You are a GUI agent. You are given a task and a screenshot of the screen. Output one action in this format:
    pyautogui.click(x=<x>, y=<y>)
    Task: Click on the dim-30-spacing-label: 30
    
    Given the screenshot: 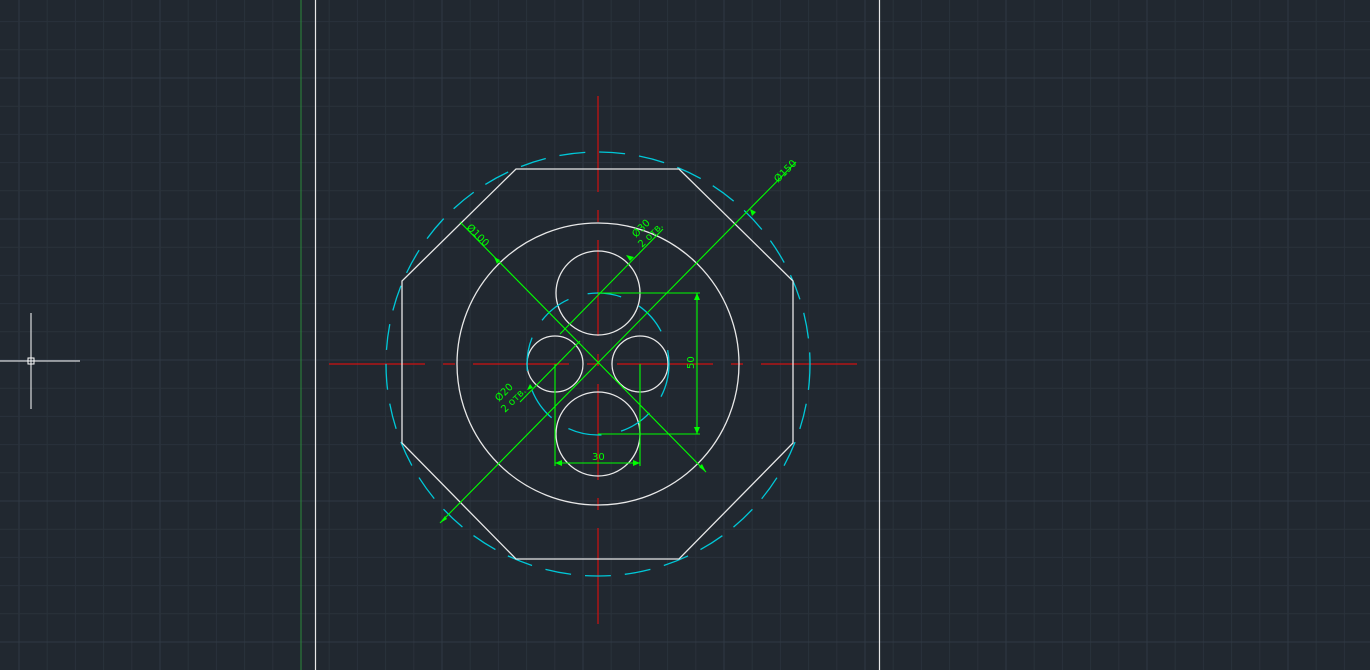 What is the action you would take?
    pyautogui.click(x=598, y=457)
    